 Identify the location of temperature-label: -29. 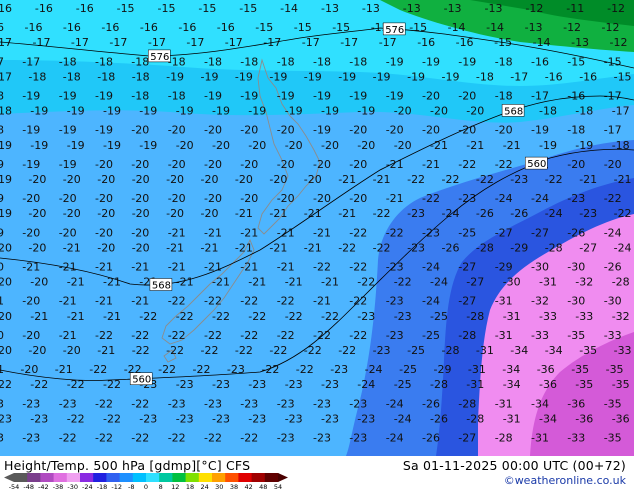
(519, 247).